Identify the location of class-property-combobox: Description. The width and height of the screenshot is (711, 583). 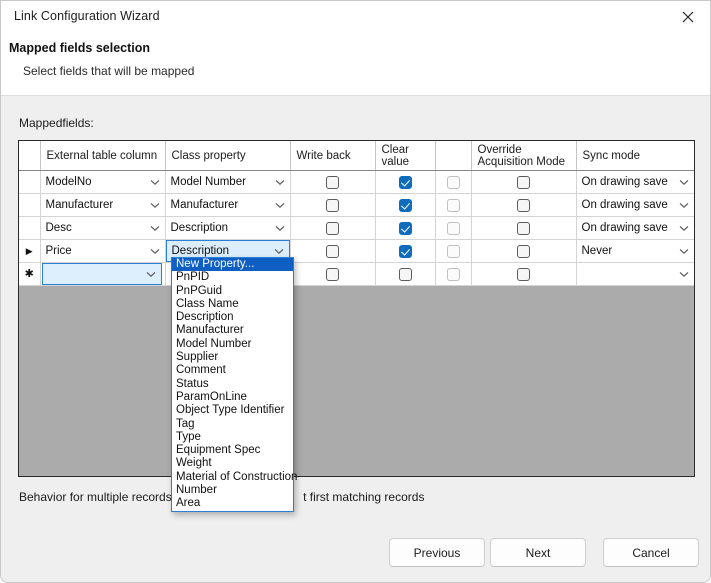
(228, 228).